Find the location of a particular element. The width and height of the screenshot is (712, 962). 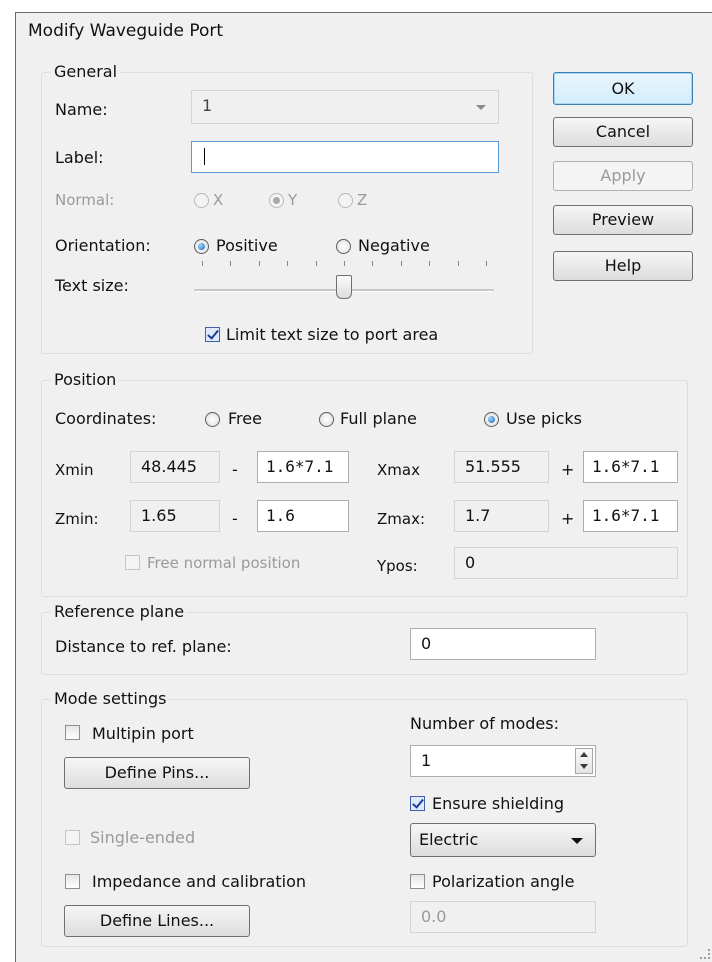

normal-x-label: X is located at coordinates (218, 200).